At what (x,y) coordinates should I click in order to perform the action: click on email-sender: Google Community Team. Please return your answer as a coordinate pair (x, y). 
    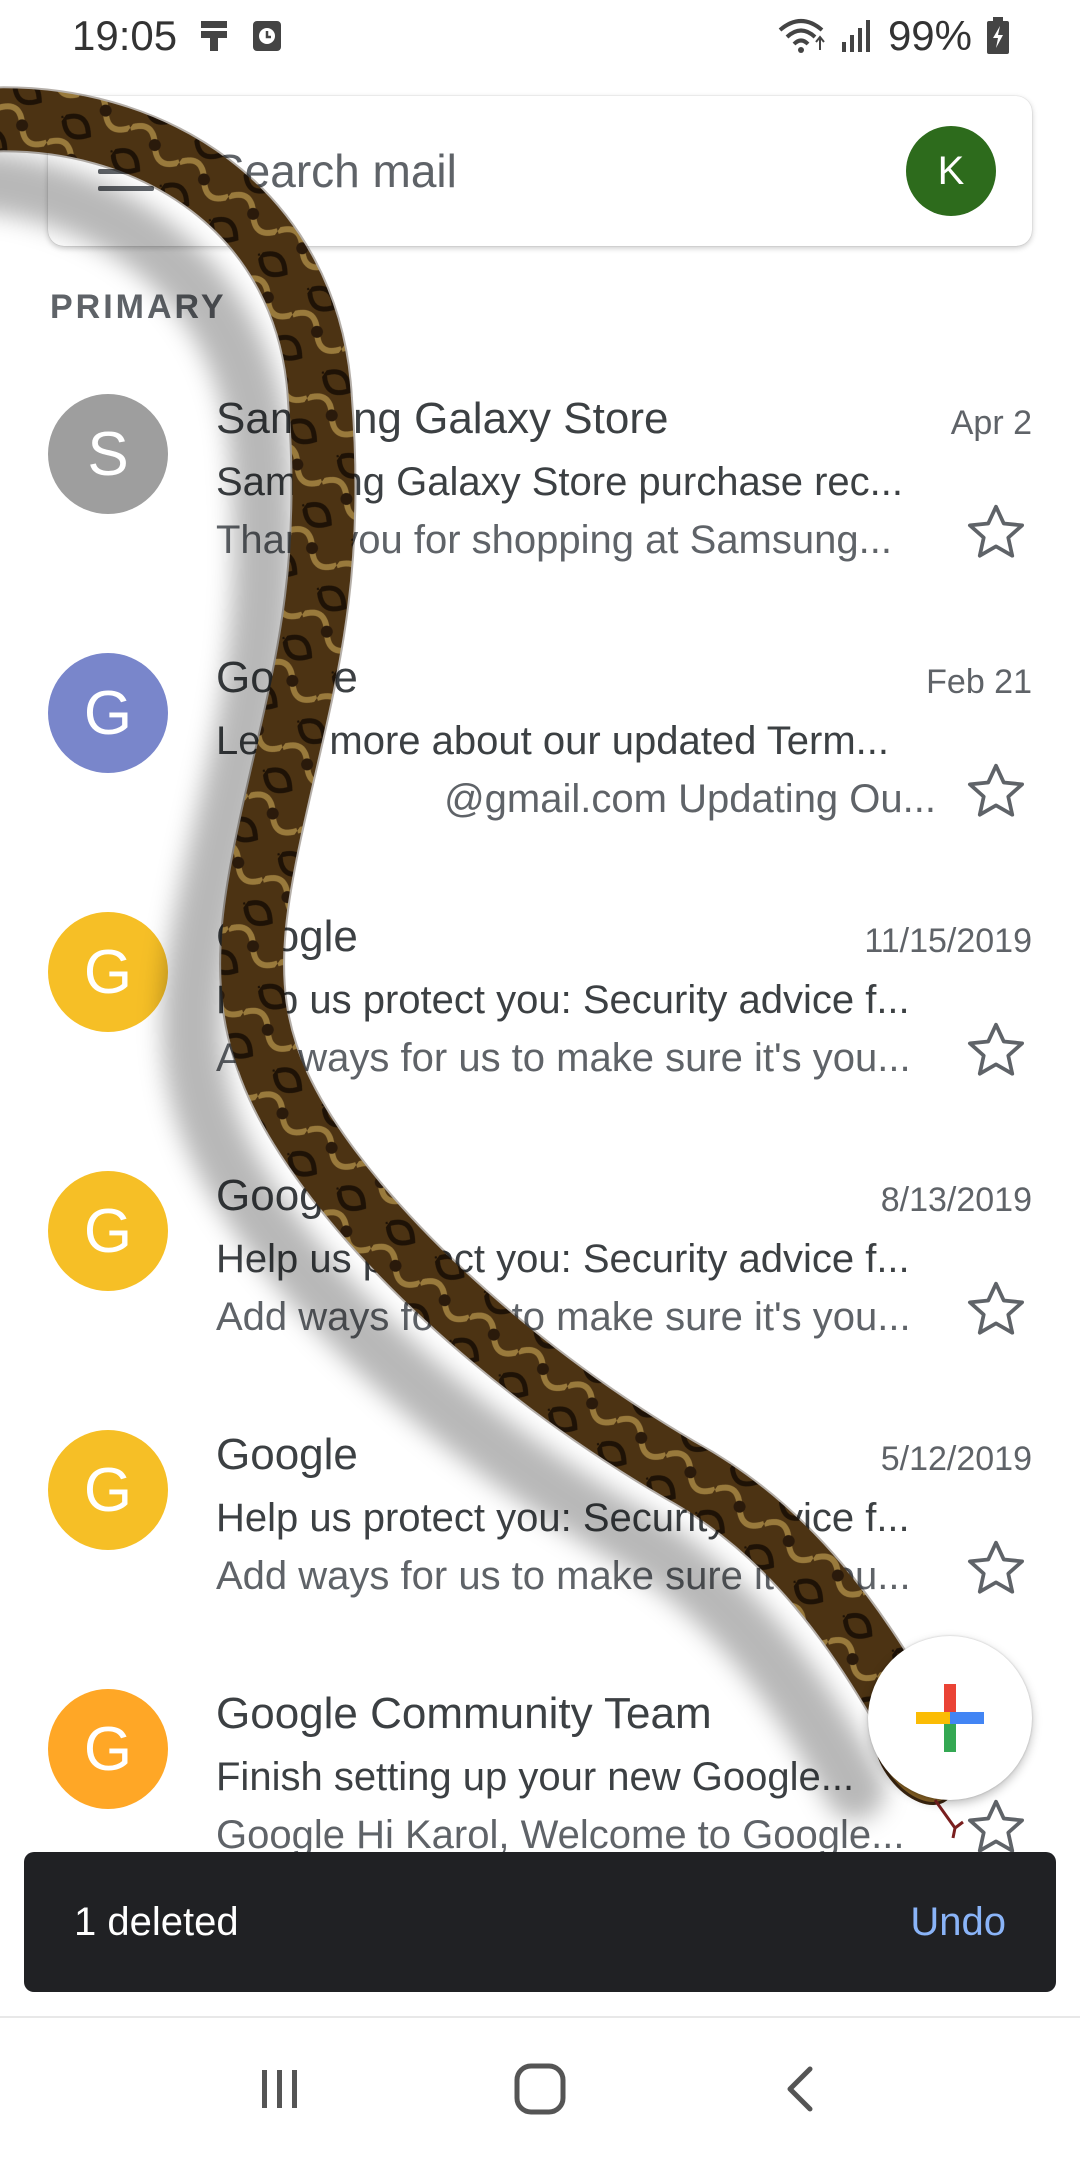
    Looking at the image, I should click on (464, 1713).